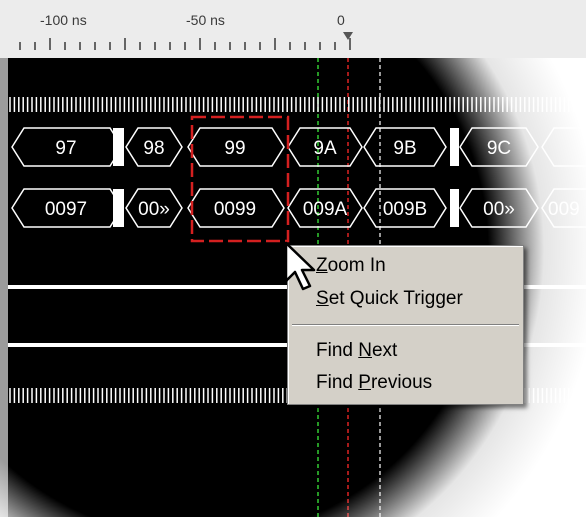  What do you see at coordinates (325, 209) in the screenshot?
I see `bus2-label: 009A` at bounding box center [325, 209].